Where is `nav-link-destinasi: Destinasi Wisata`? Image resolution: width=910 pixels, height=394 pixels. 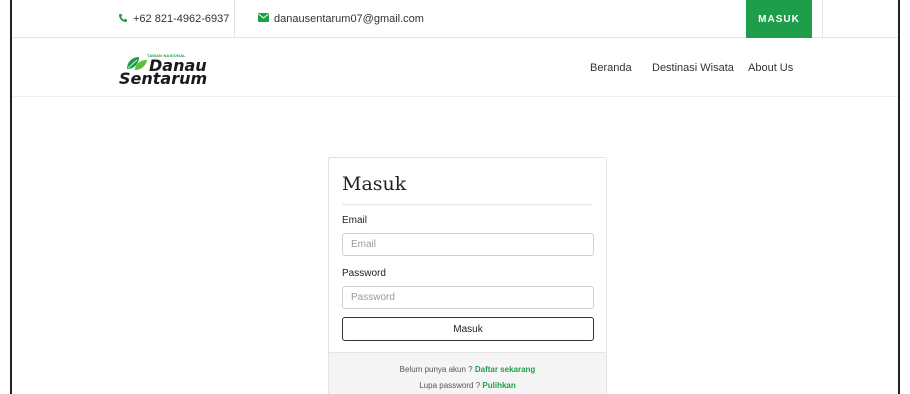 nav-link-destinasi: Destinasi Wisata is located at coordinates (693, 68).